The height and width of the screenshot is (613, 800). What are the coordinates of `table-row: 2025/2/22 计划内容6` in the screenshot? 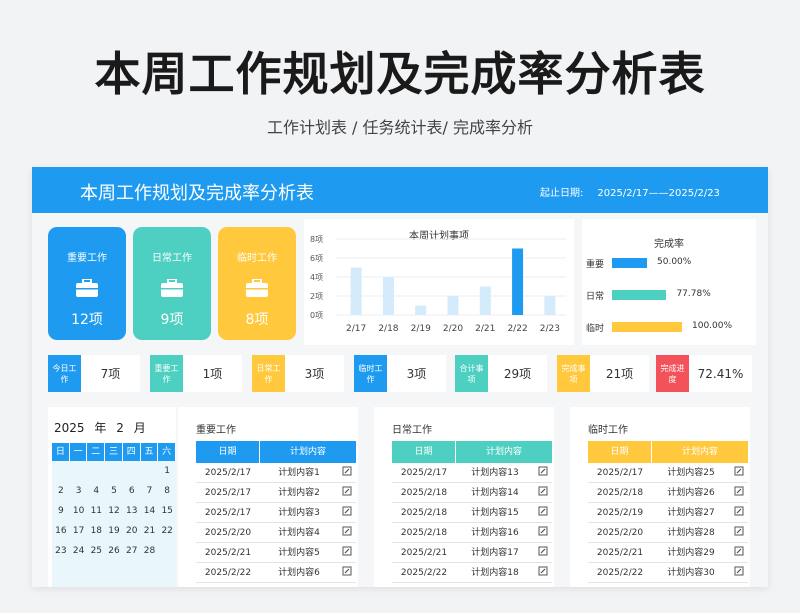 It's located at (276, 573).